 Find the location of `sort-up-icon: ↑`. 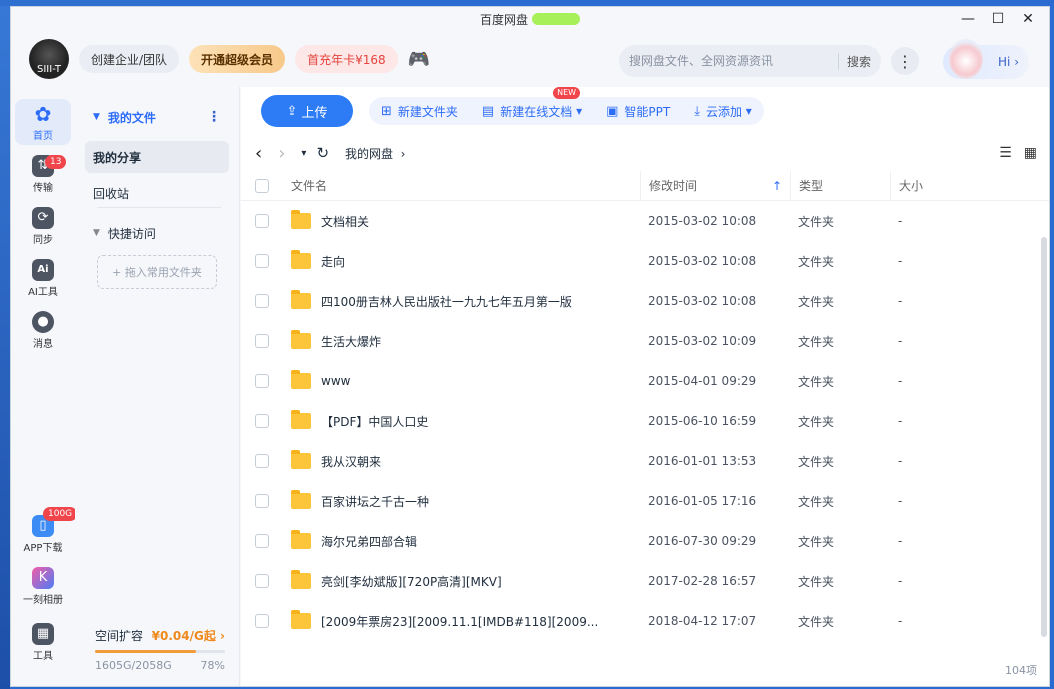

sort-up-icon: ↑ is located at coordinates (776, 185).